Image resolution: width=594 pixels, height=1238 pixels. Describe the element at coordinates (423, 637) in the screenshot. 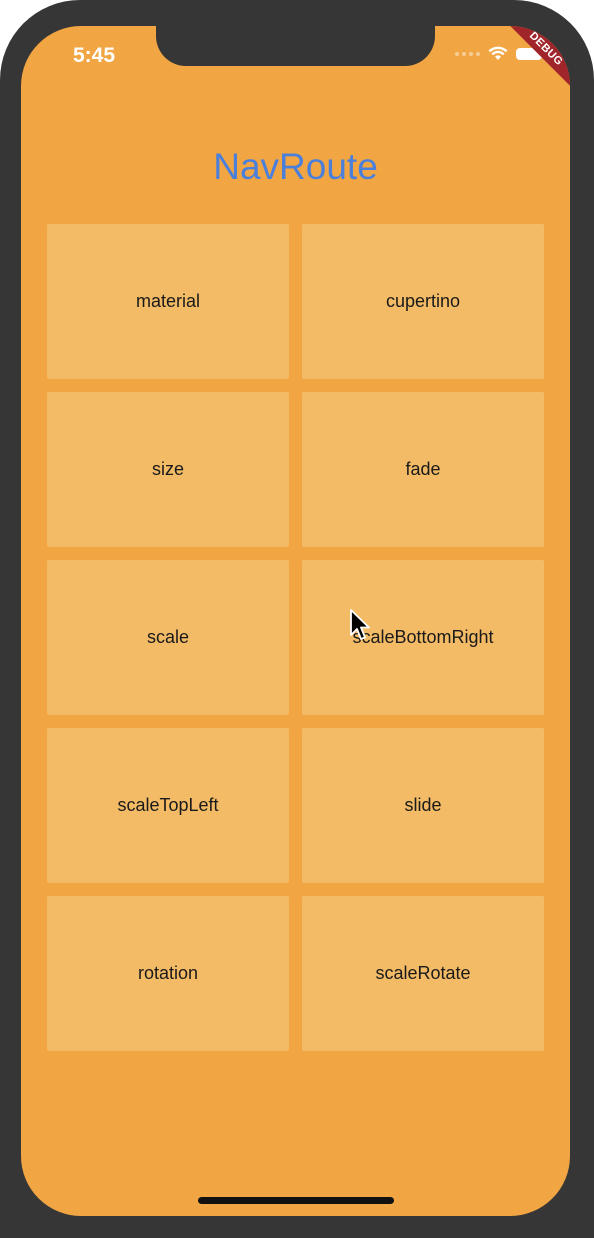

I see `route-tile-scale-bottom-right: scaleBottomRight` at that location.